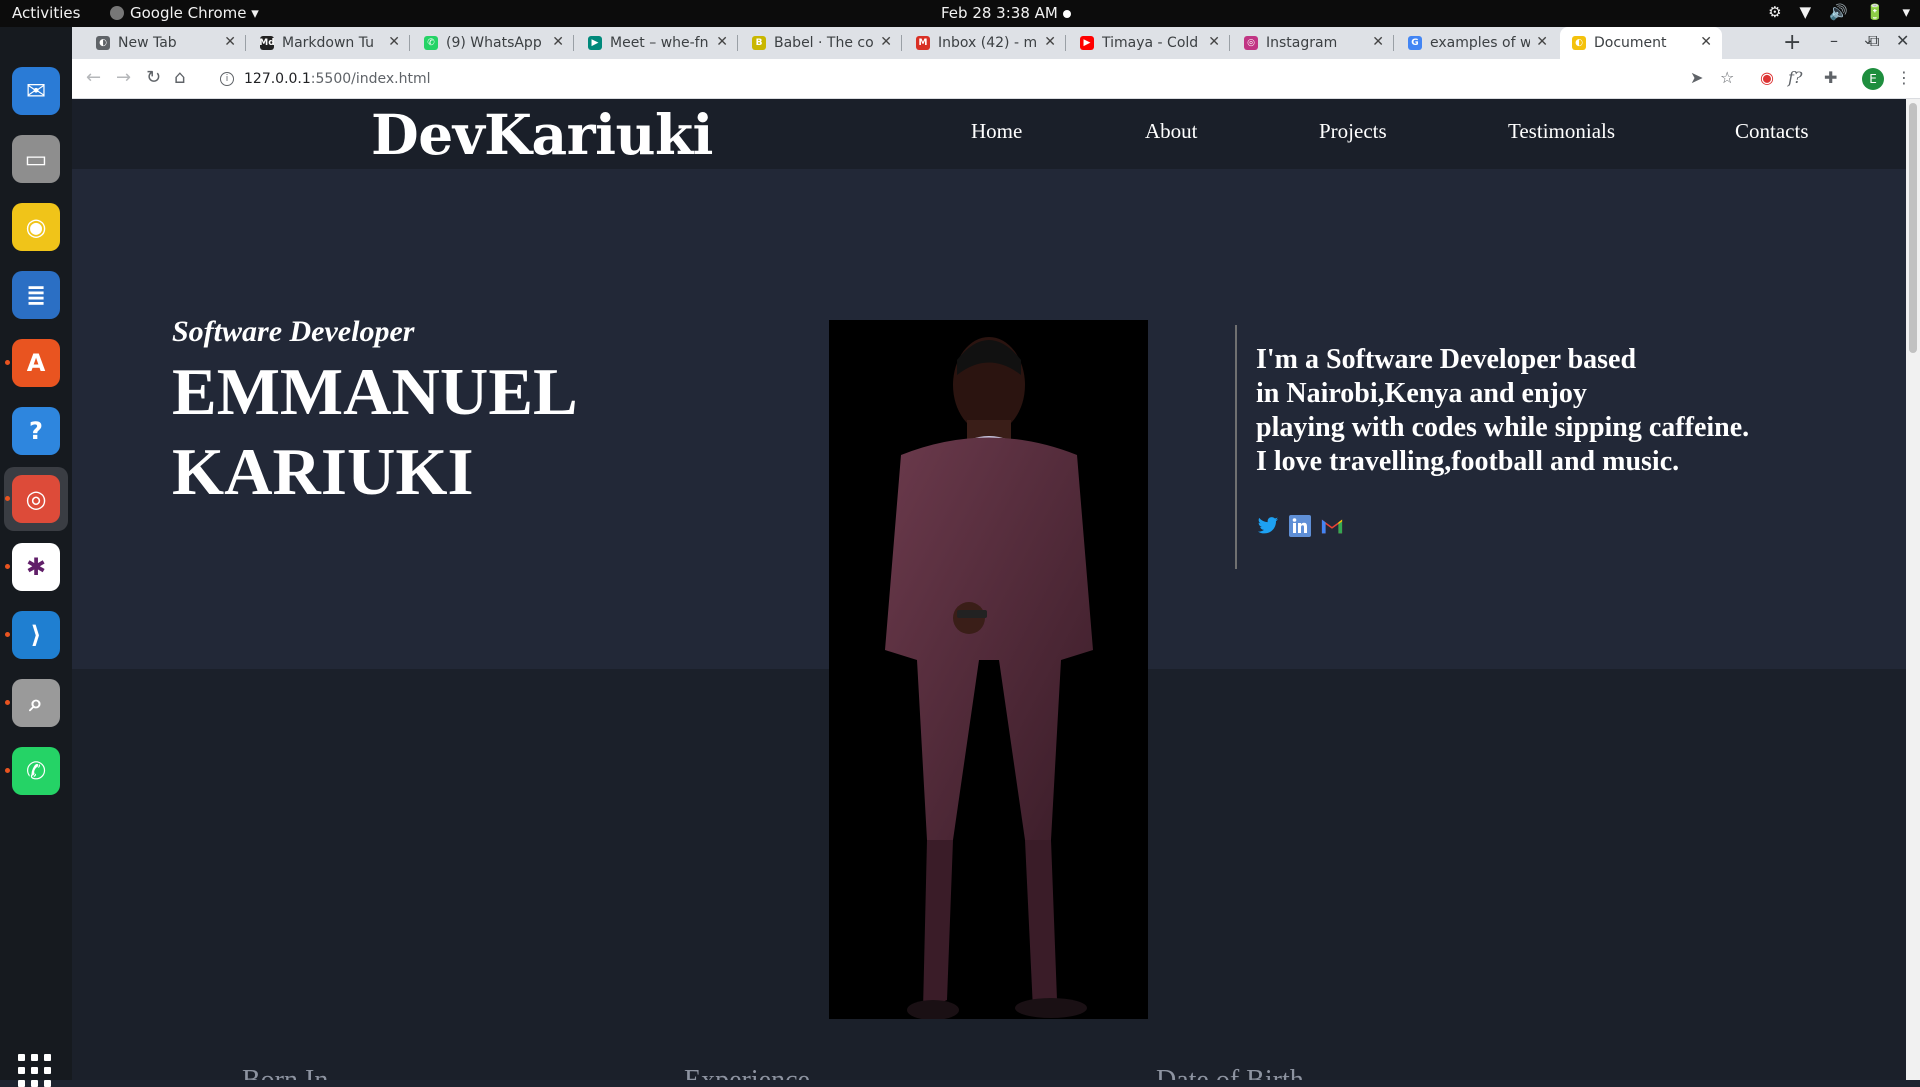 This screenshot has width=1920, height=1087. Describe the element at coordinates (1353, 131) in the screenshot. I see `nav-projects: Projects` at that location.